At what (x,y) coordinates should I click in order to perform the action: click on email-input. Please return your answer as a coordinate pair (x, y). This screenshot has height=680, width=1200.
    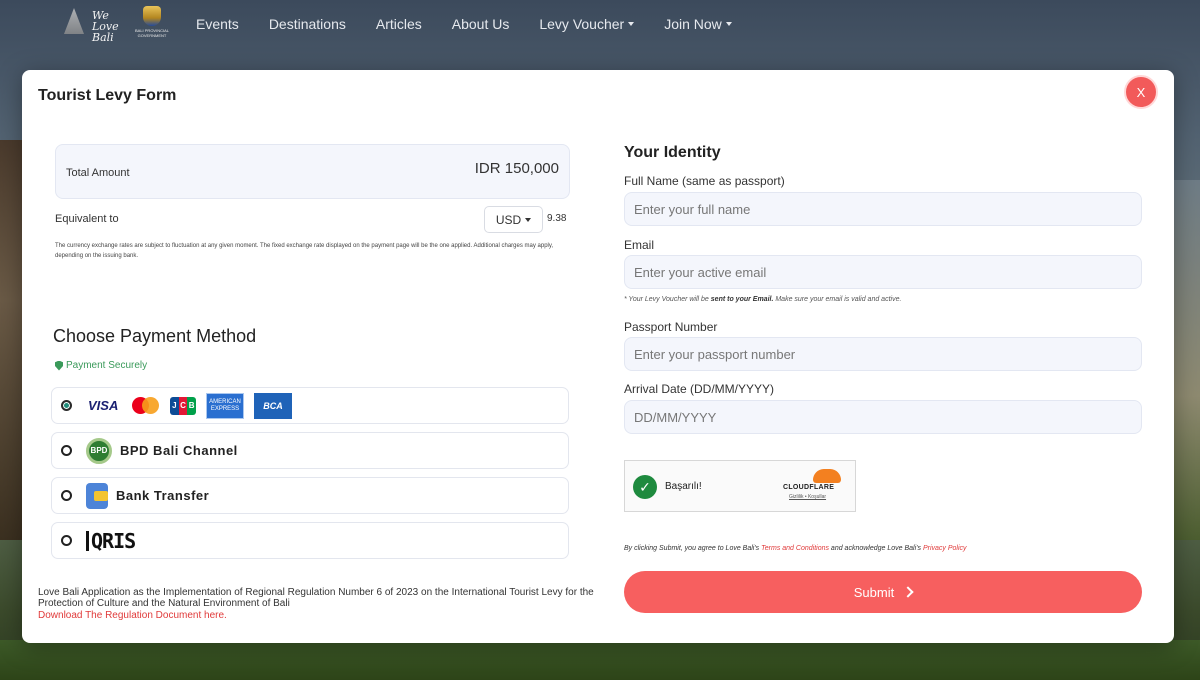
    Looking at the image, I should click on (883, 272).